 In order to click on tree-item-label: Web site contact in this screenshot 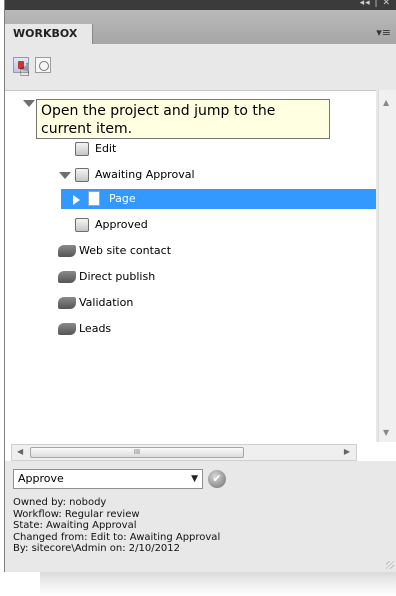, I will do `click(125, 250)`.